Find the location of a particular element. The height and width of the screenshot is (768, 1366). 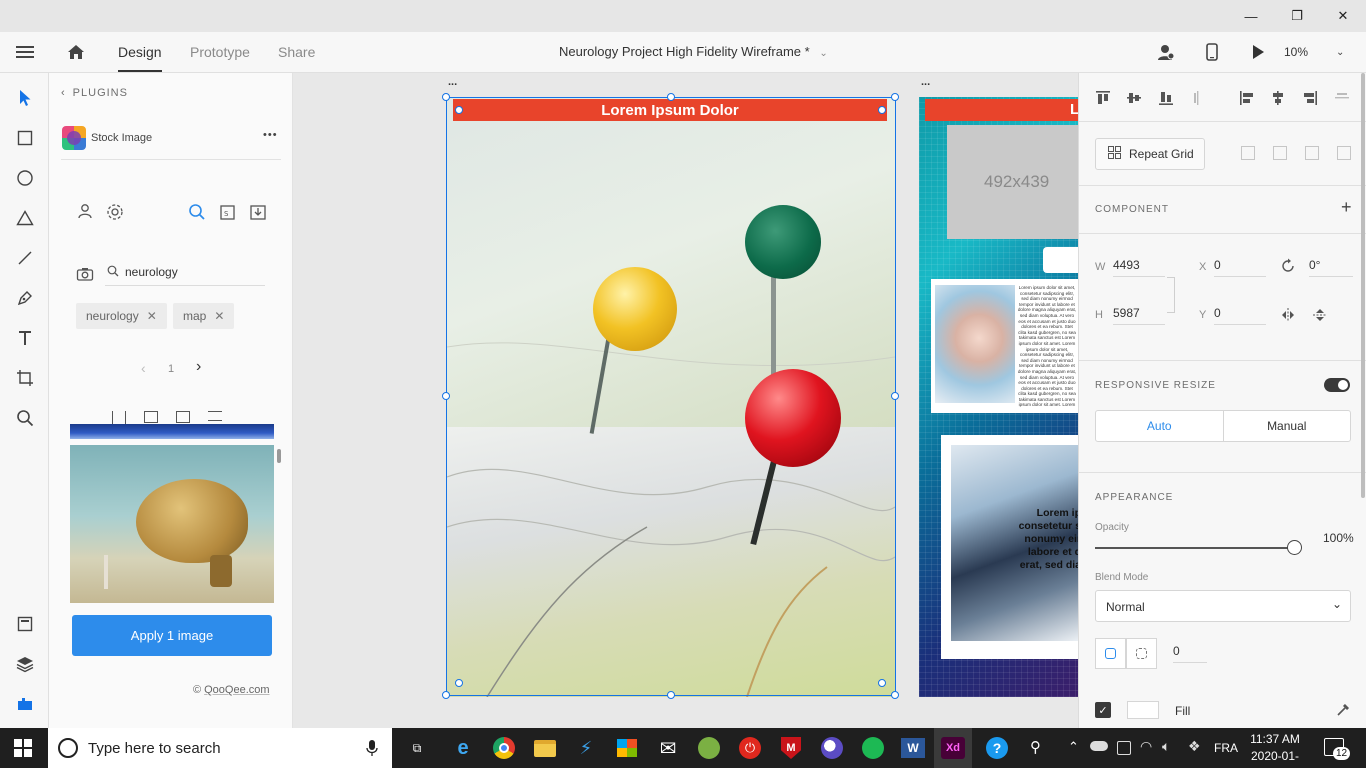

chevron-right-icon: › is located at coordinates (198, 367).